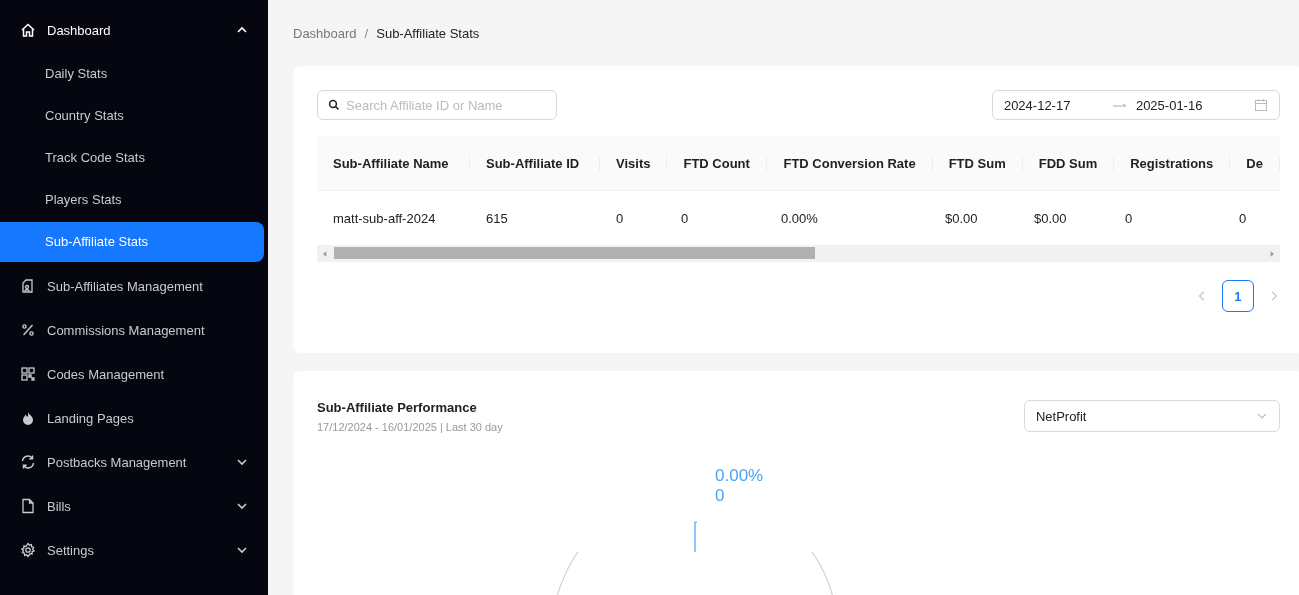 This screenshot has height=595, width=1299. I want to click on page-button: 1, so click(1237, 296).